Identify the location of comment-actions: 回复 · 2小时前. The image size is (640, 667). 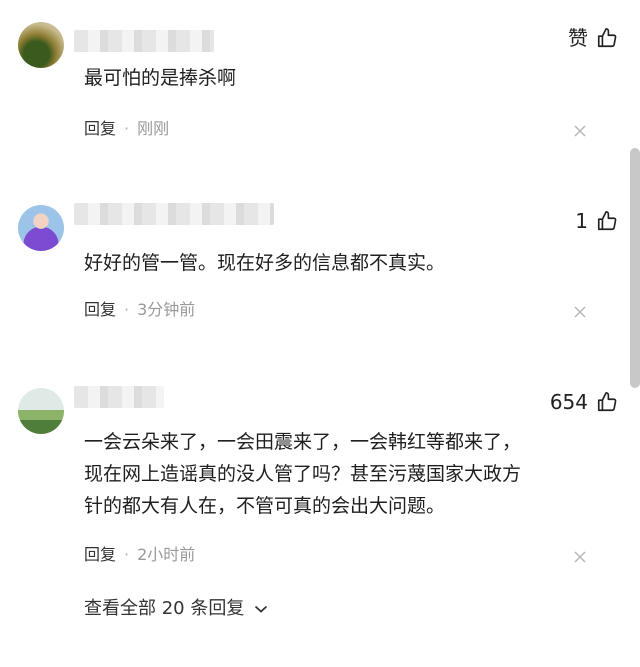
(139, 555).